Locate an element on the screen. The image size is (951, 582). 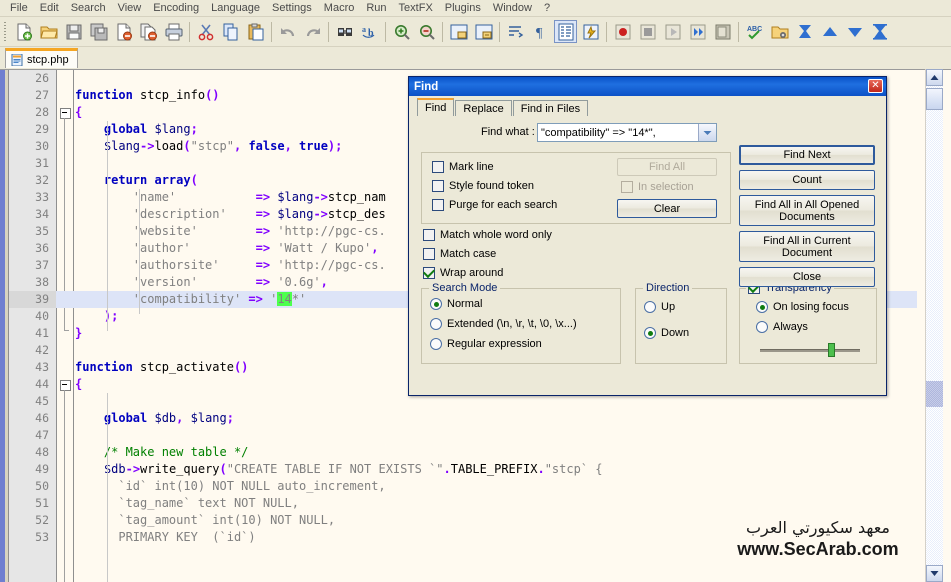
run-macro-multiple-icon is located at coordinates (697, 31).